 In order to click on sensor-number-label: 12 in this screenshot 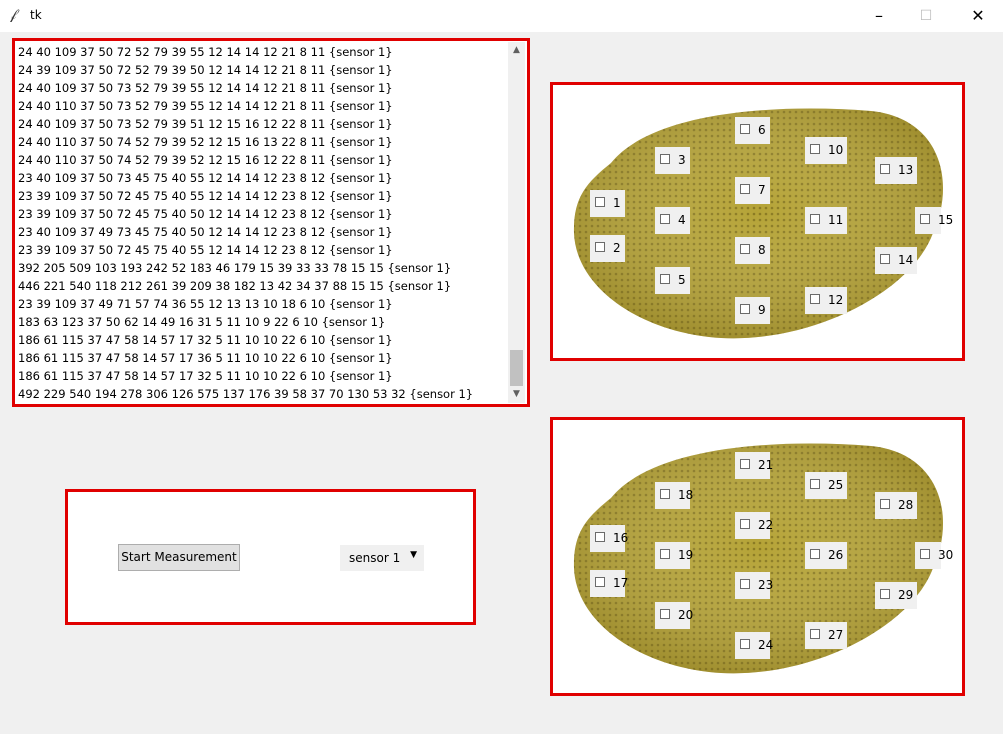, I will do `click(836, 300)`.